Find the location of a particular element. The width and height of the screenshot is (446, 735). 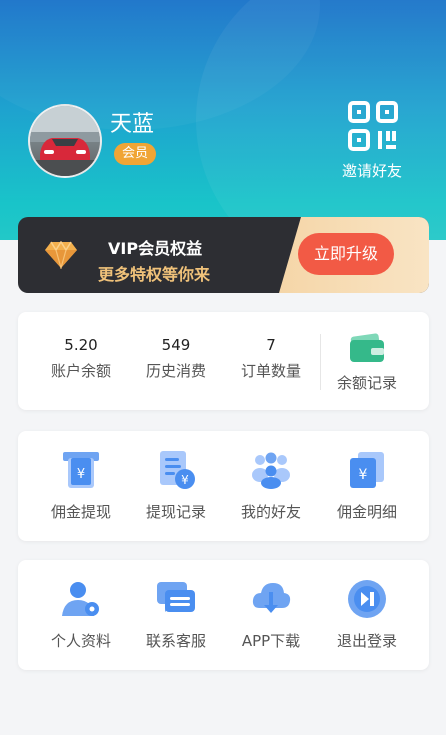

commission-detail-icon: ¥ is located at coordinates (367, 470).